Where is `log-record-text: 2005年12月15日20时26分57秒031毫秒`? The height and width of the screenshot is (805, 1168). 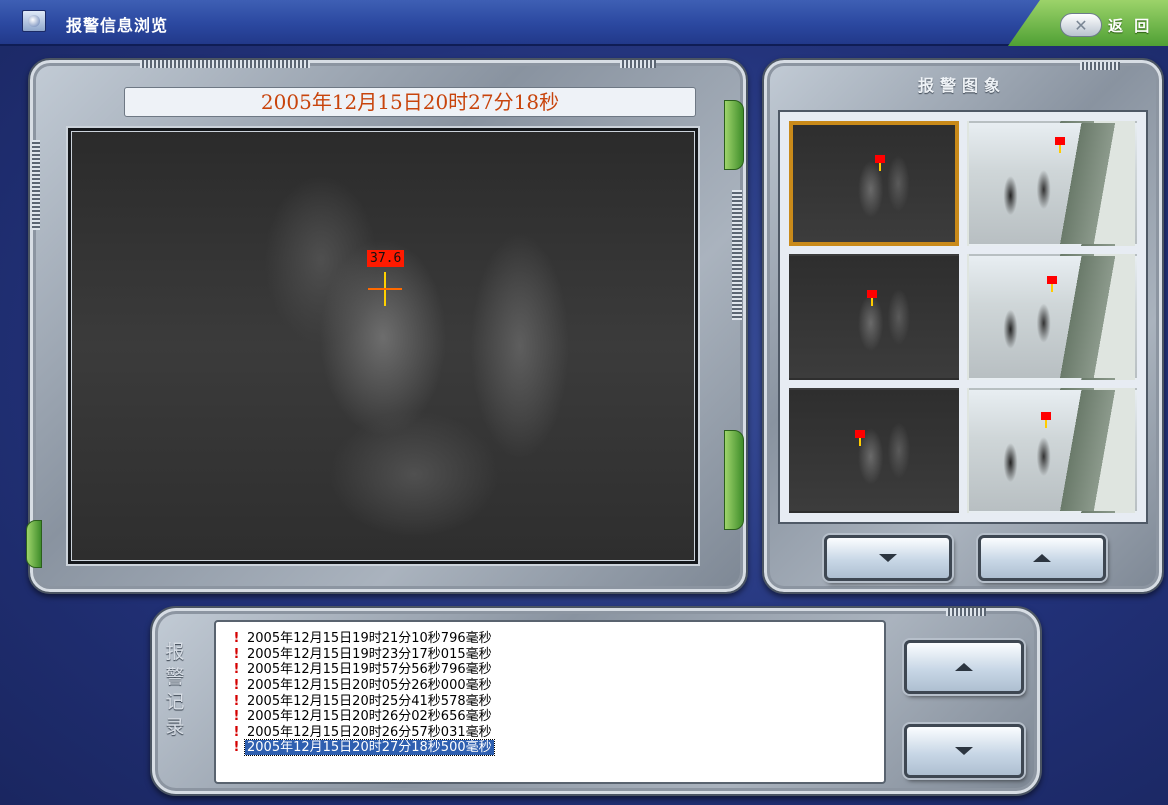
log-record-text: 2005年12月15日20时26分57秒031毫秒 is located at coordinates (369, 732).